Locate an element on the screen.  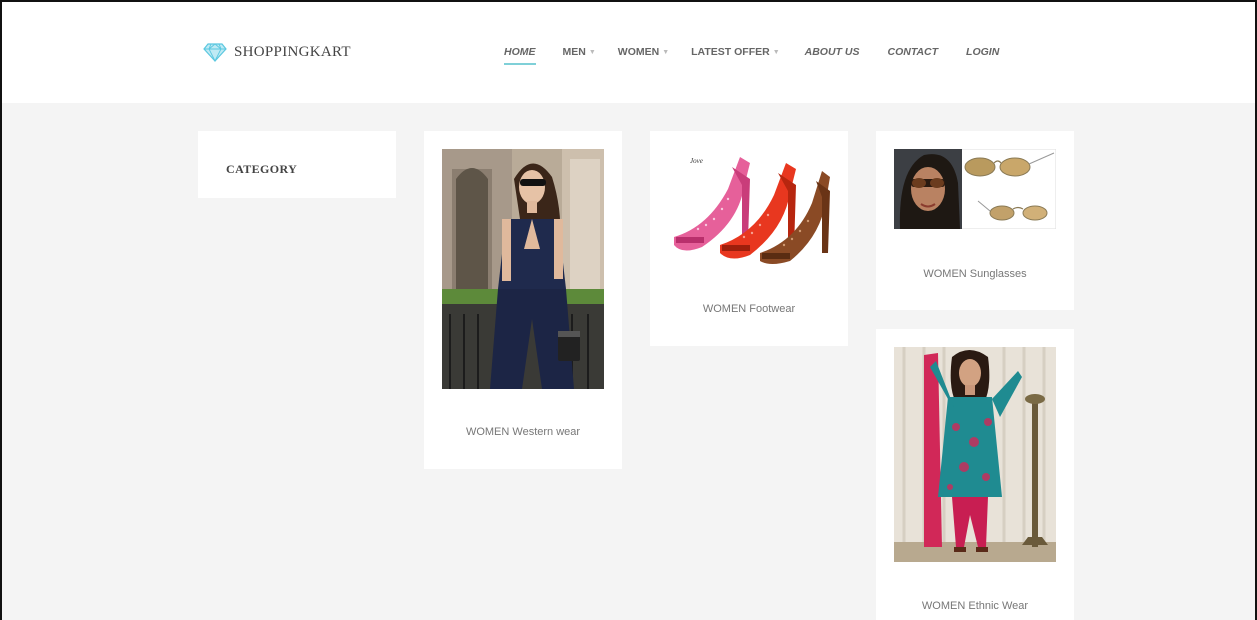
nav-login-label: LOGIN is located at coordinates (983, 52).